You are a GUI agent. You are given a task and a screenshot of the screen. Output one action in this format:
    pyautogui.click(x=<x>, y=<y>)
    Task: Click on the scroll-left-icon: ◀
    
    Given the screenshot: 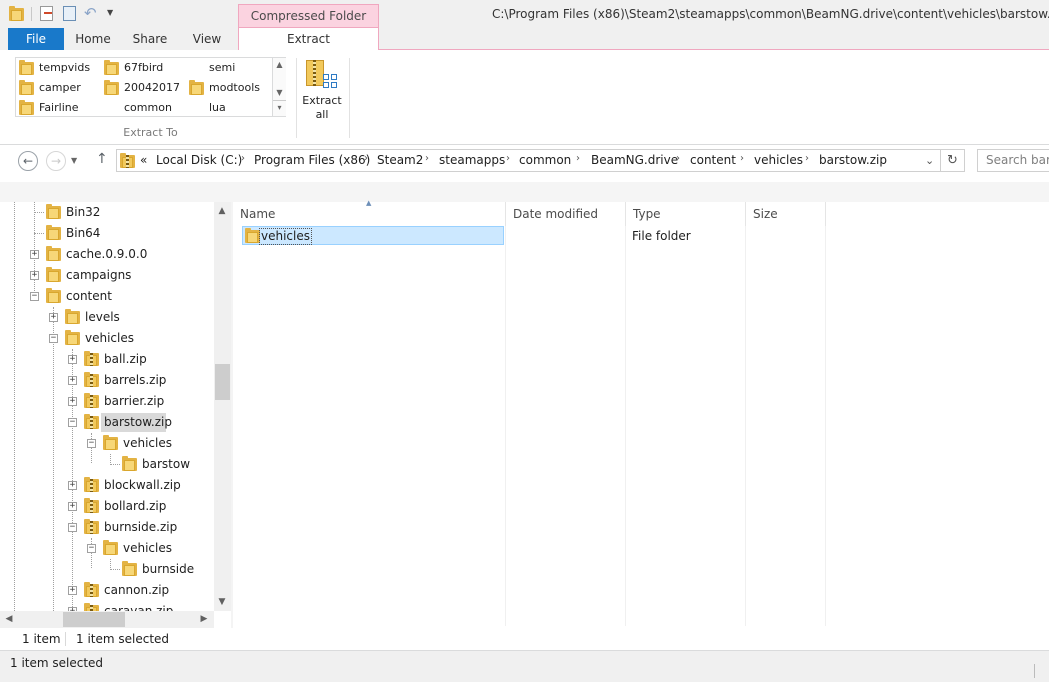 What is the action you would take?
    pyautogui.click(x=9, y=619)
    